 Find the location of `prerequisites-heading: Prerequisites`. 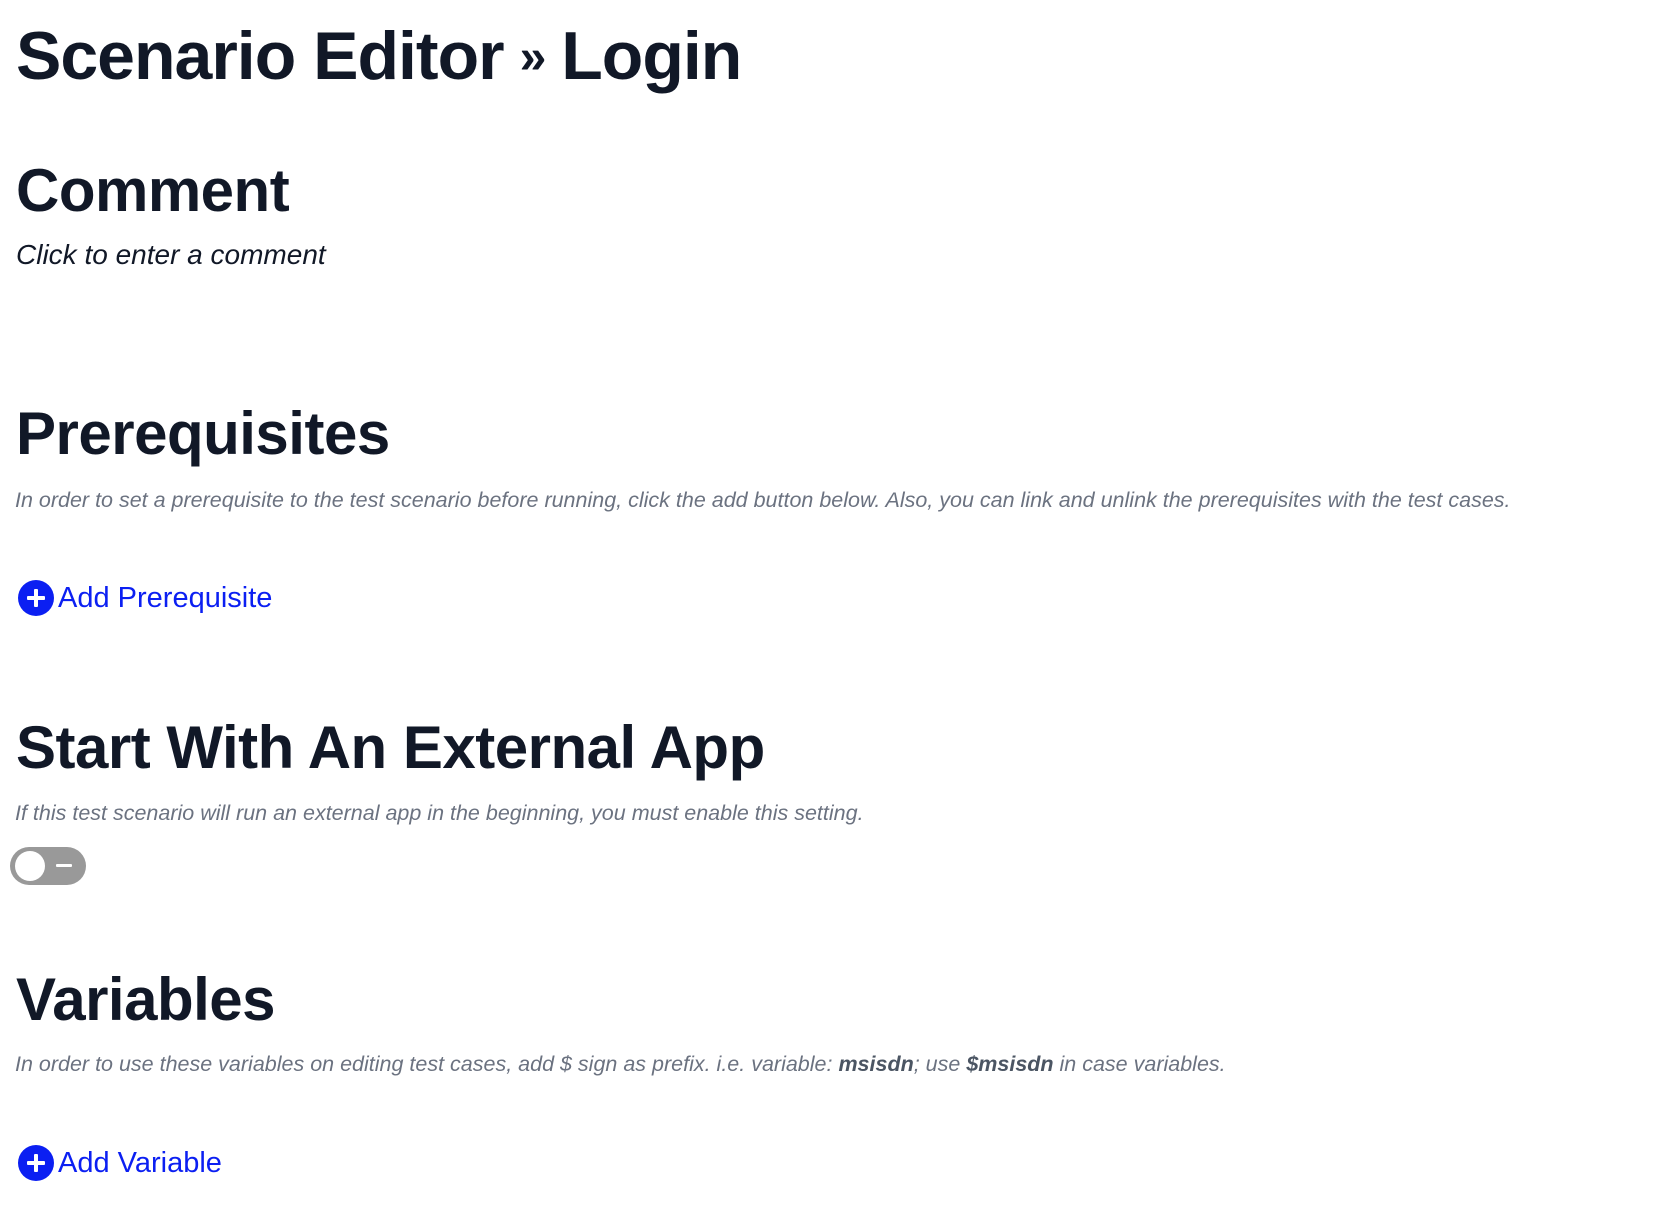

prerequisites-heading: Prerequisites is located at coordinates (203, 433).